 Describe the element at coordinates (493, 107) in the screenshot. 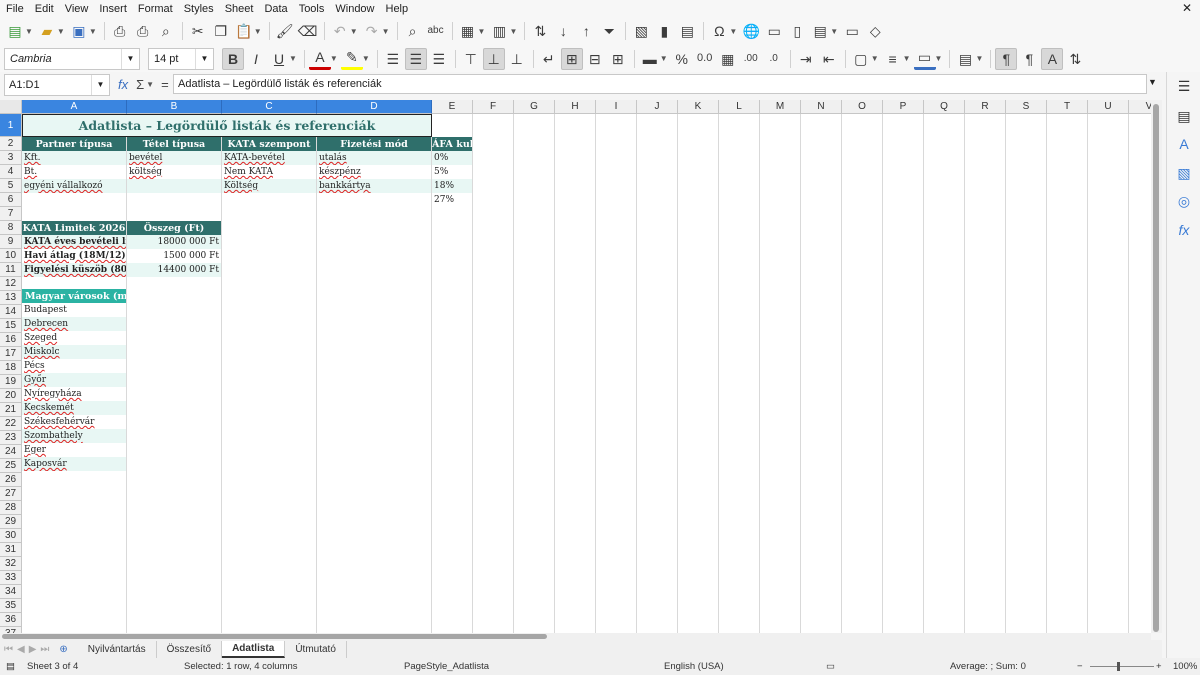

I see `column-header-f: F` at that location.